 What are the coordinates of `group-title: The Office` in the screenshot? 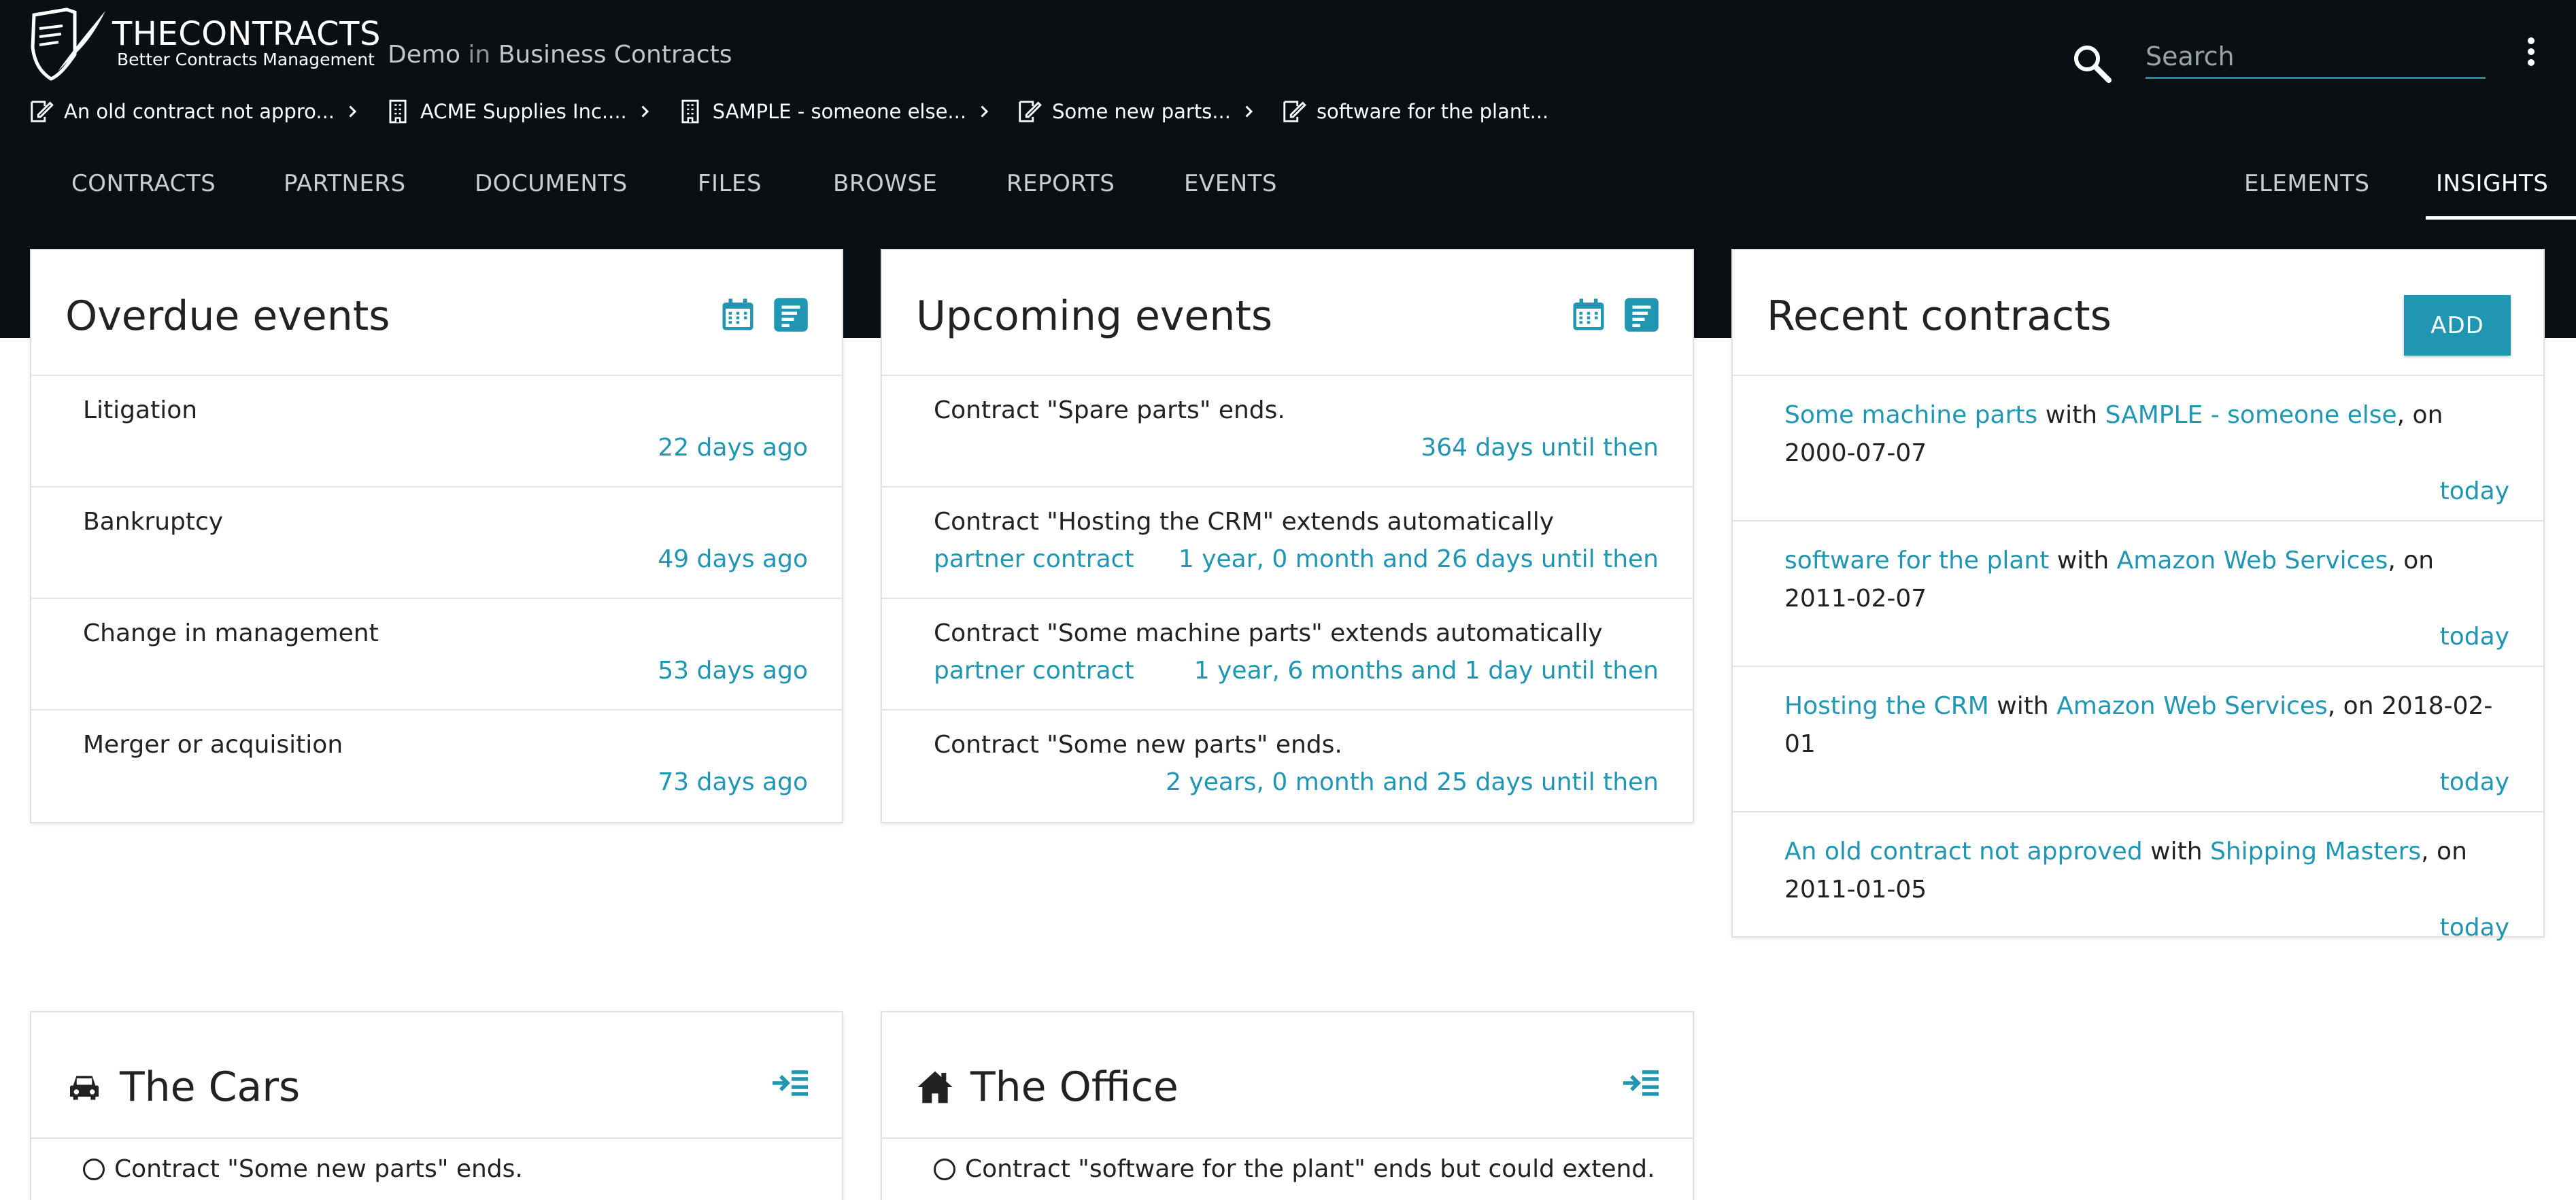 It's located at (1074, 1087).